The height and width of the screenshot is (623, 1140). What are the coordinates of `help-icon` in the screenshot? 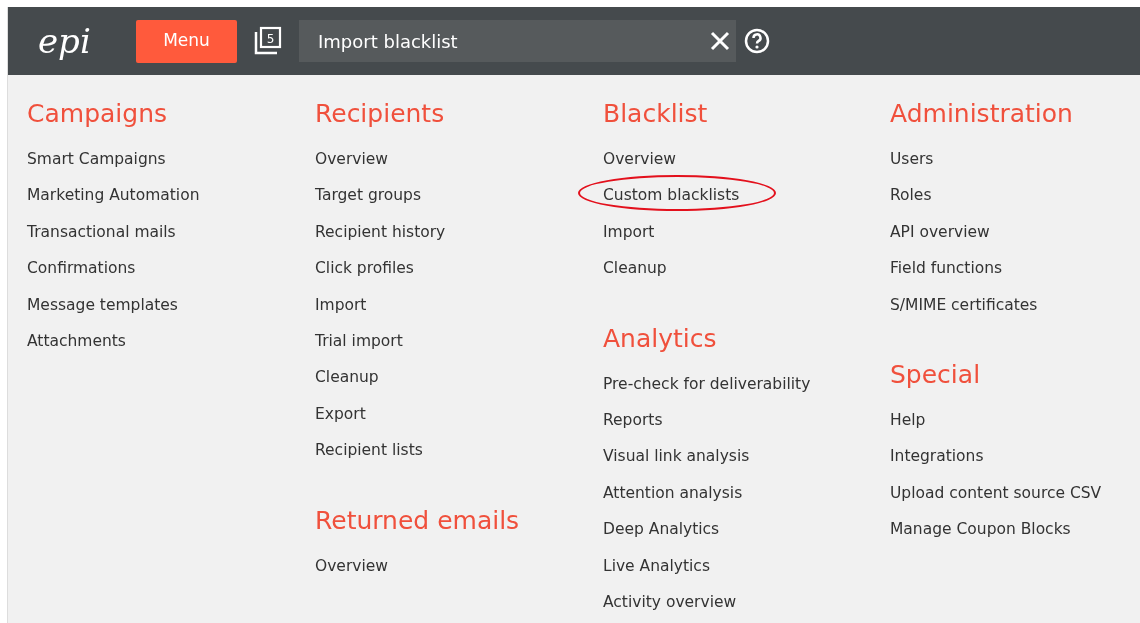 It's located at (757, 41).